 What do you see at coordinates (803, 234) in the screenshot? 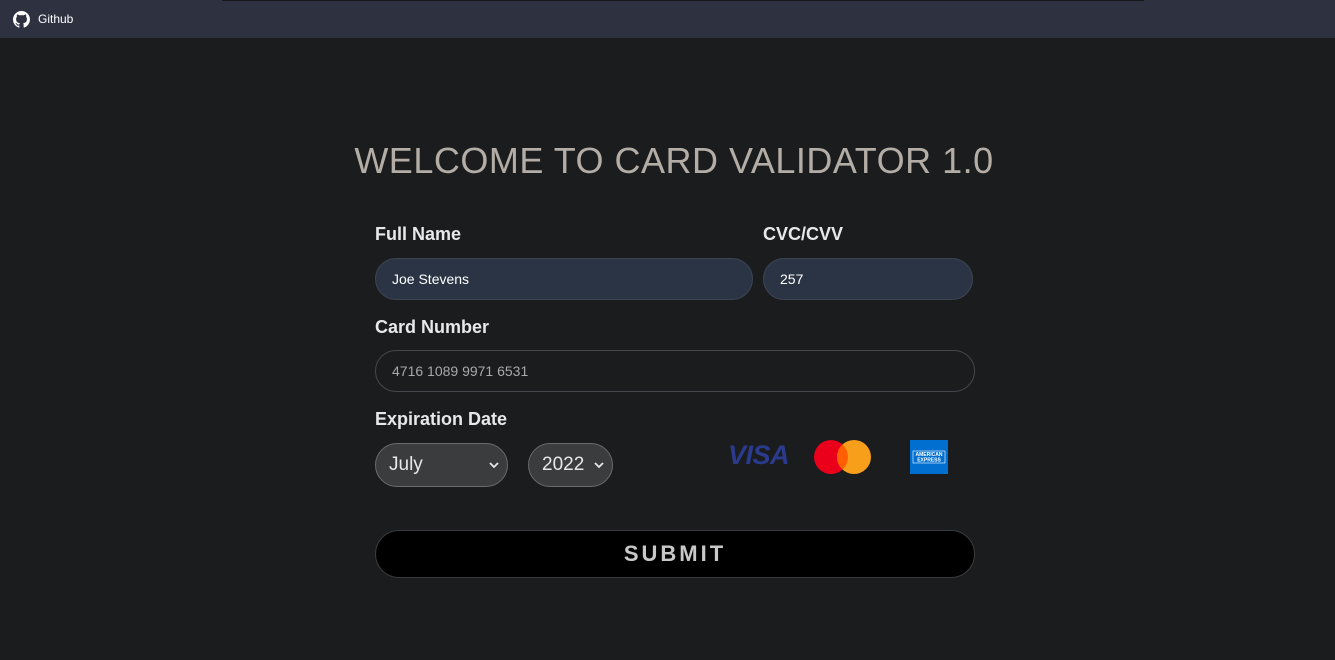
I see `cvc-label: CVC/CVV` at bounding box center [803, 234].